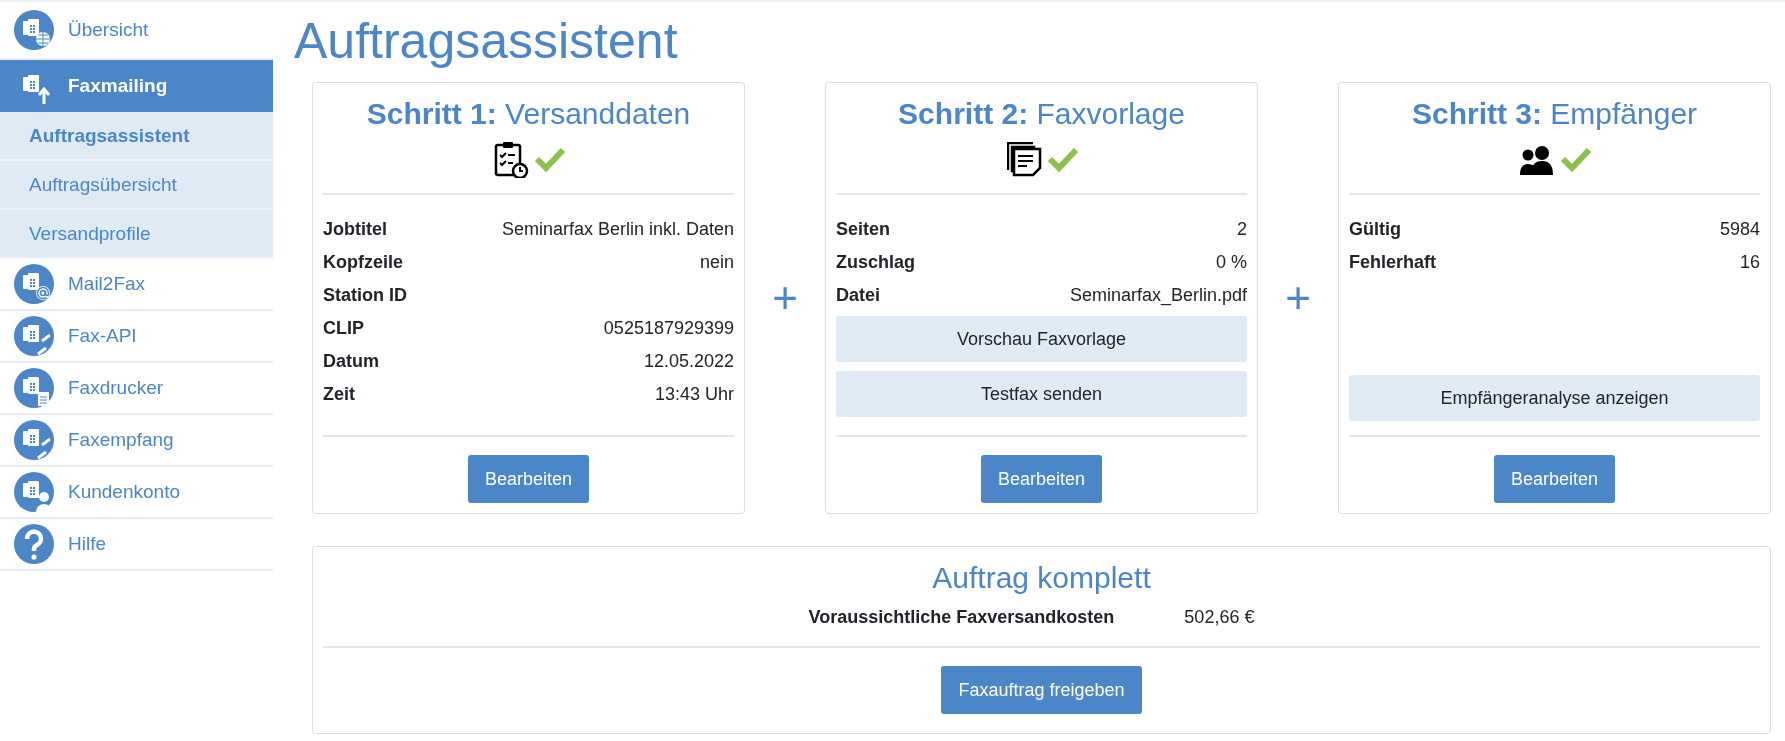 The width and height of the screenshot is (1785, 741). I want to click on fax-globe-icon, so click(34, 30).